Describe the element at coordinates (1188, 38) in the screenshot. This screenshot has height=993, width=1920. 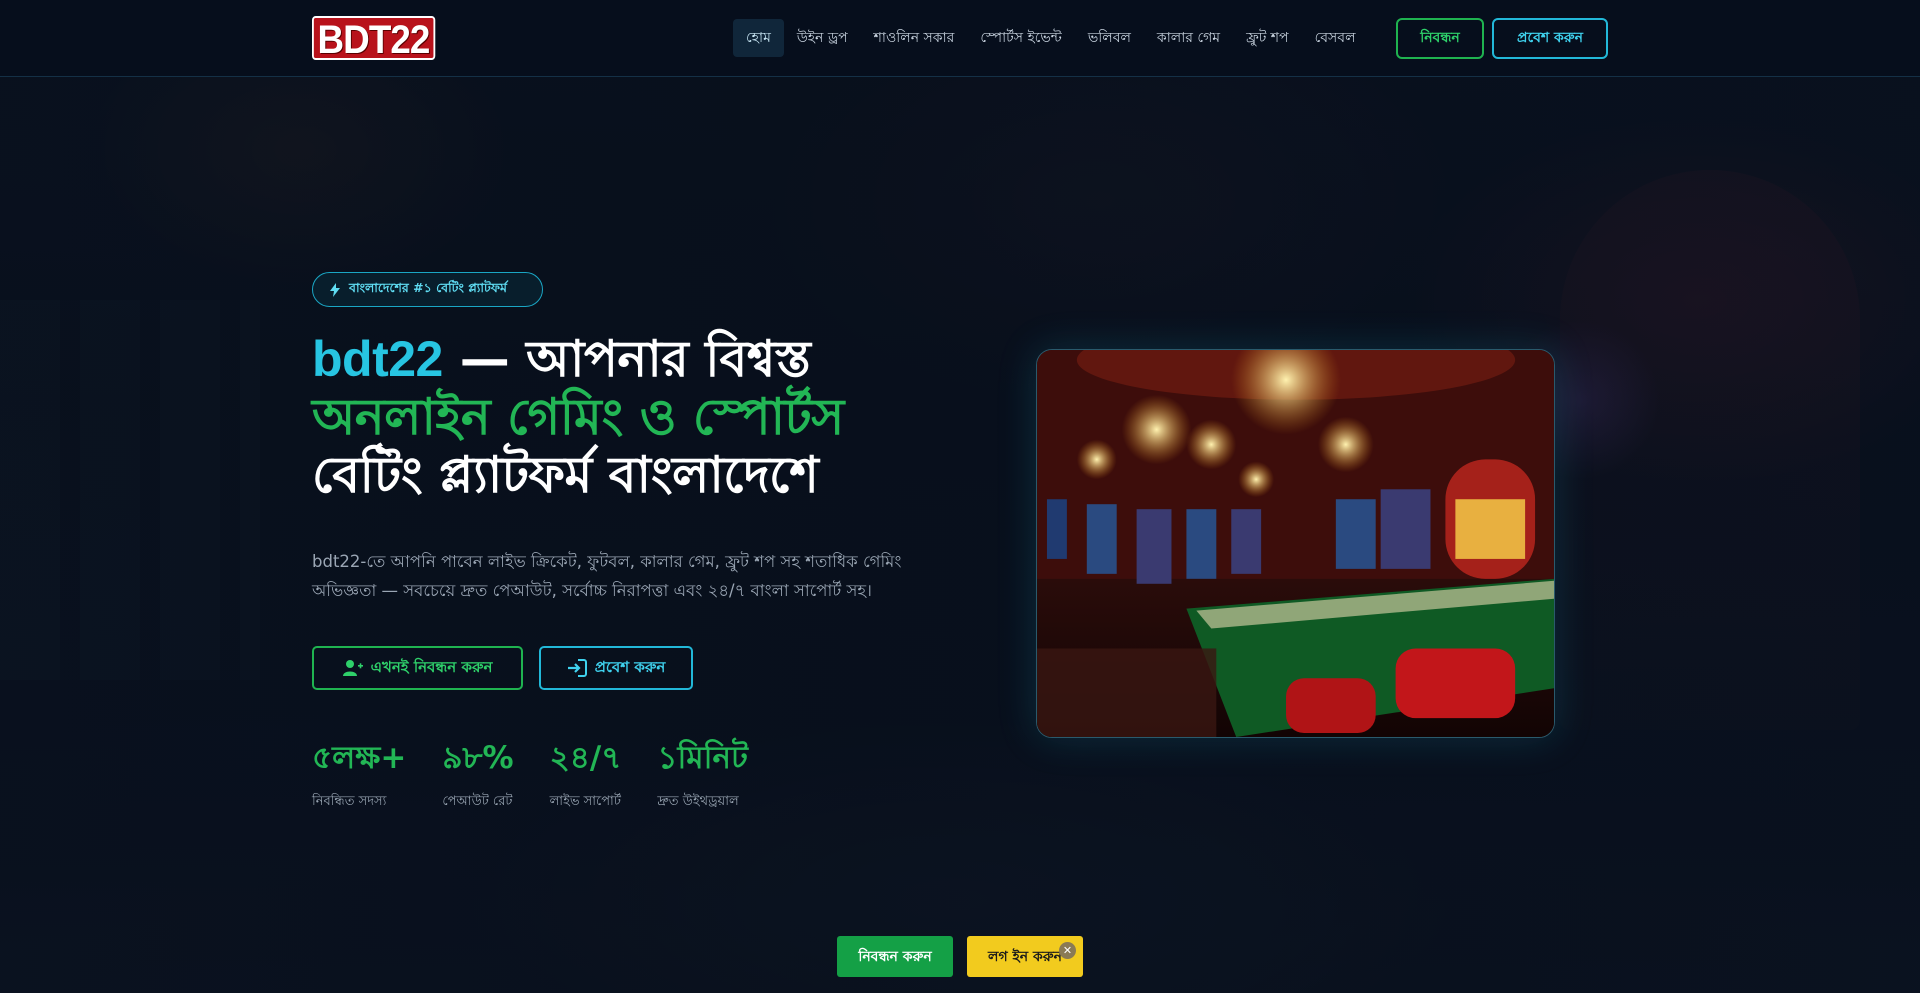
I see `nav-item-color-game: কালার গেম` at that location.